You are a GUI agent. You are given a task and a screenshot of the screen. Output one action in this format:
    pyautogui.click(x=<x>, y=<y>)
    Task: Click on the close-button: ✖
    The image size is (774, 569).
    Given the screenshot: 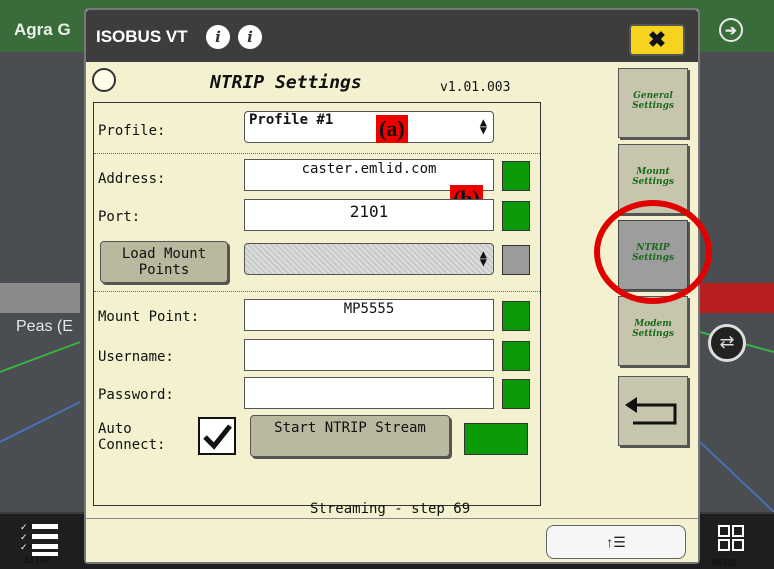 What is the action you would take?
    pyautogui.click(x=657, y=40)
    